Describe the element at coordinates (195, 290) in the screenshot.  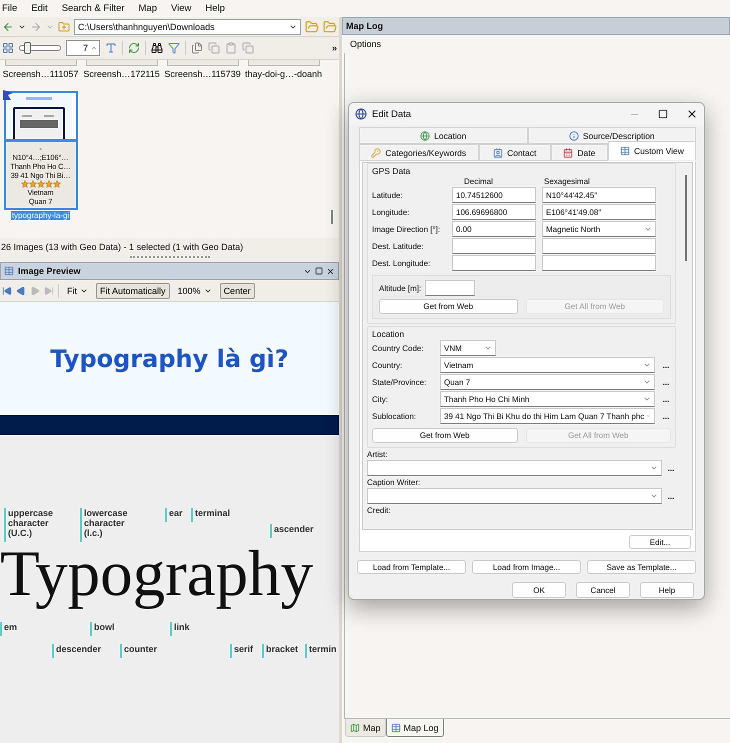
I see `zoom-dropdown: 100%` at that location.